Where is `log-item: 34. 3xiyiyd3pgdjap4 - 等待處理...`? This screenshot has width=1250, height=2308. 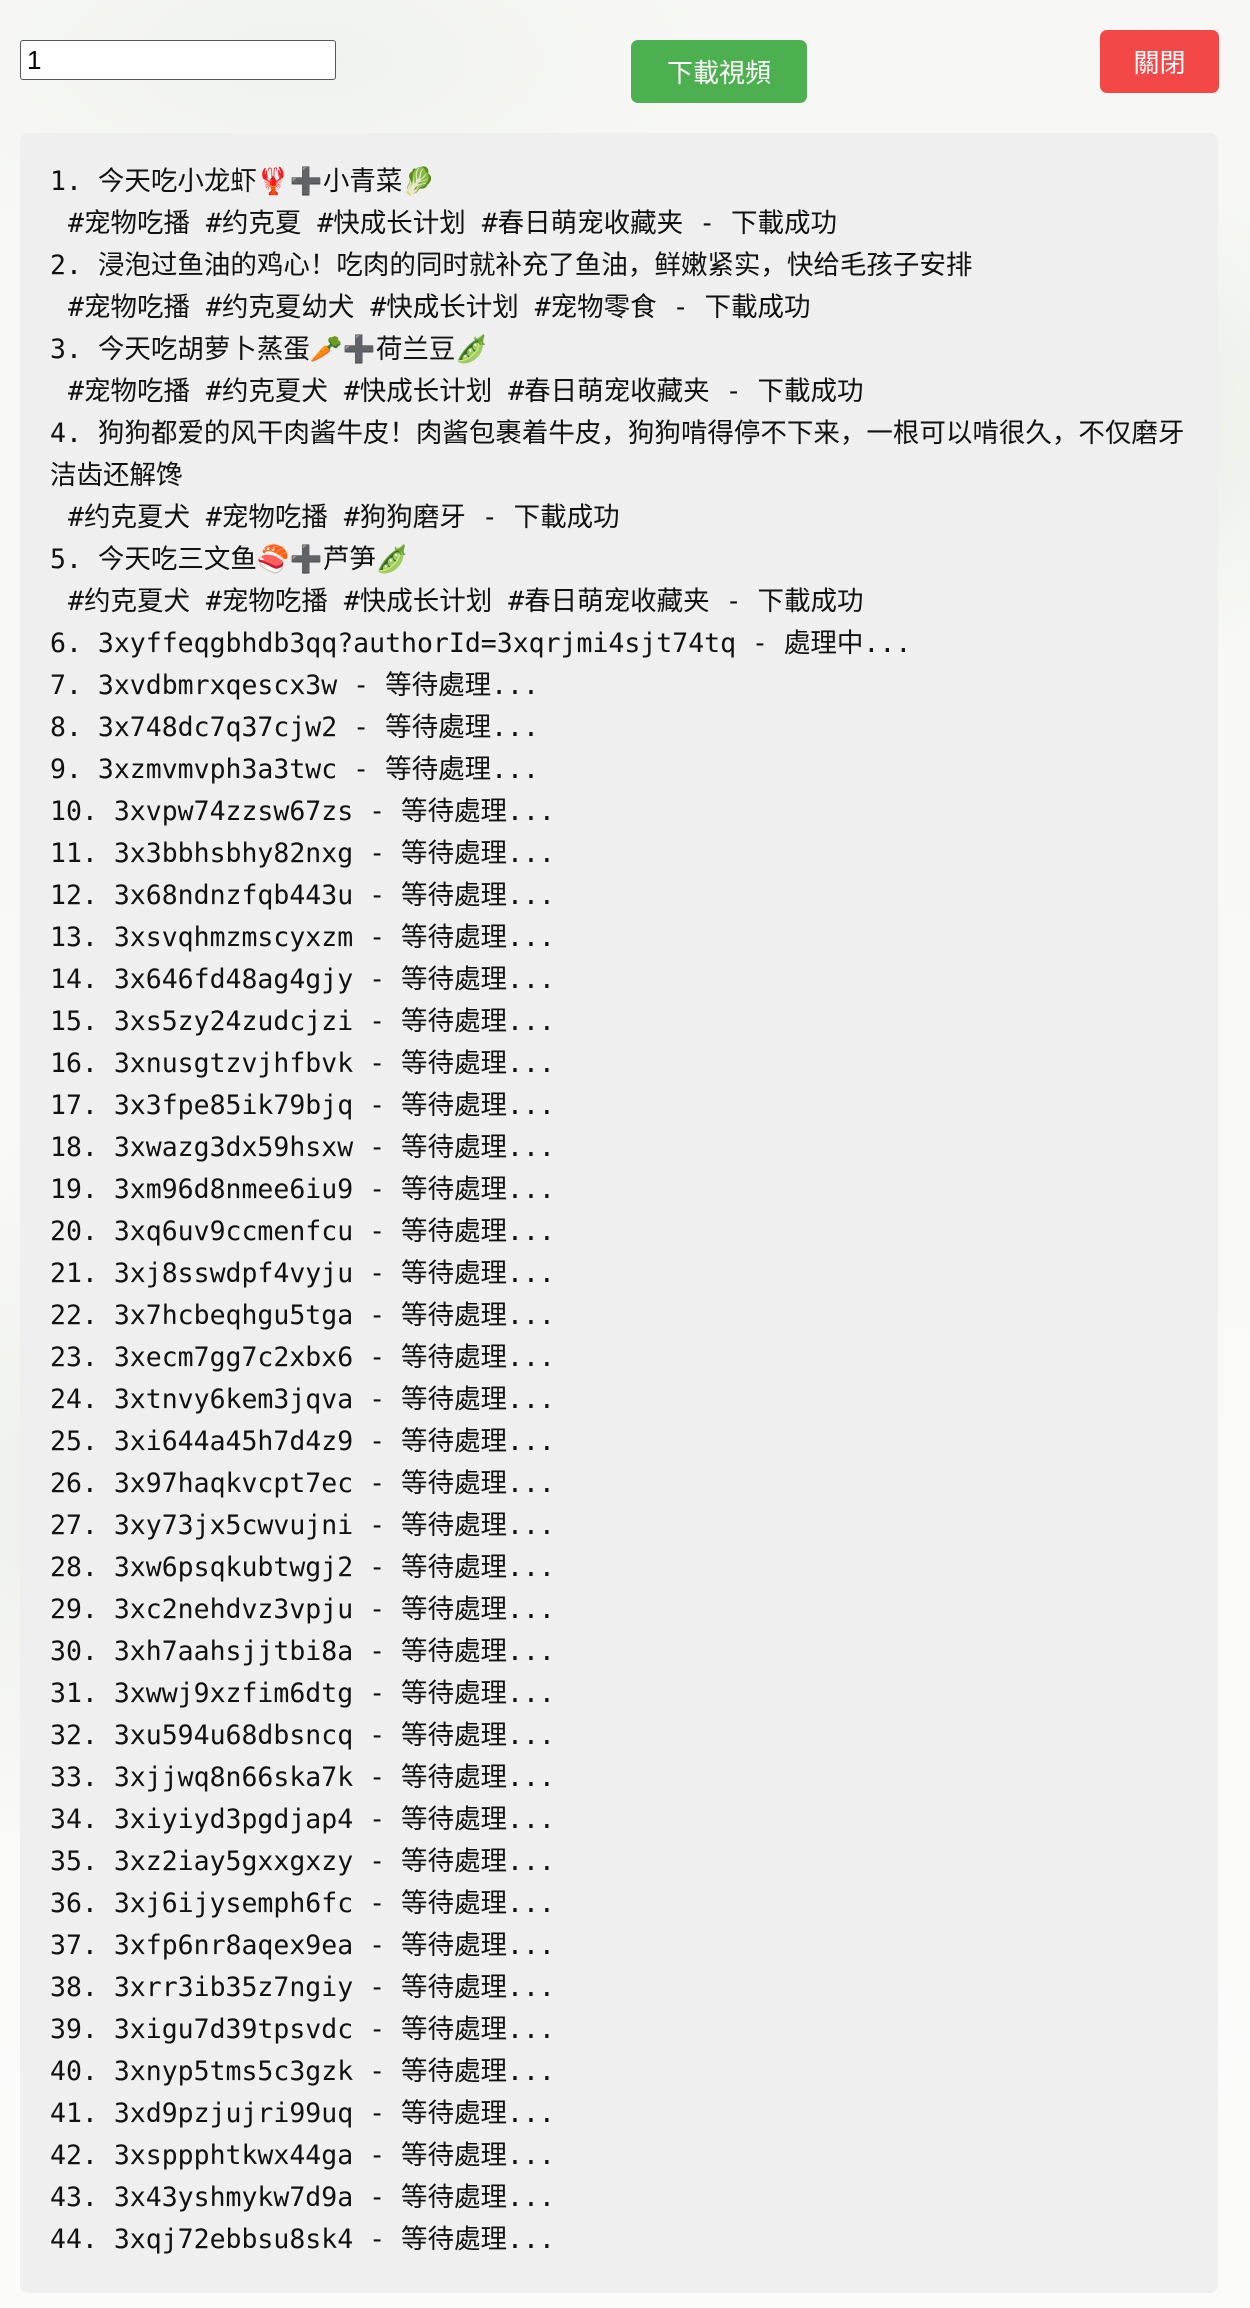
log-item: 34. 3xiyiyd3pgdjap4 - 等待處理... is located at coordinates (619, 1820).